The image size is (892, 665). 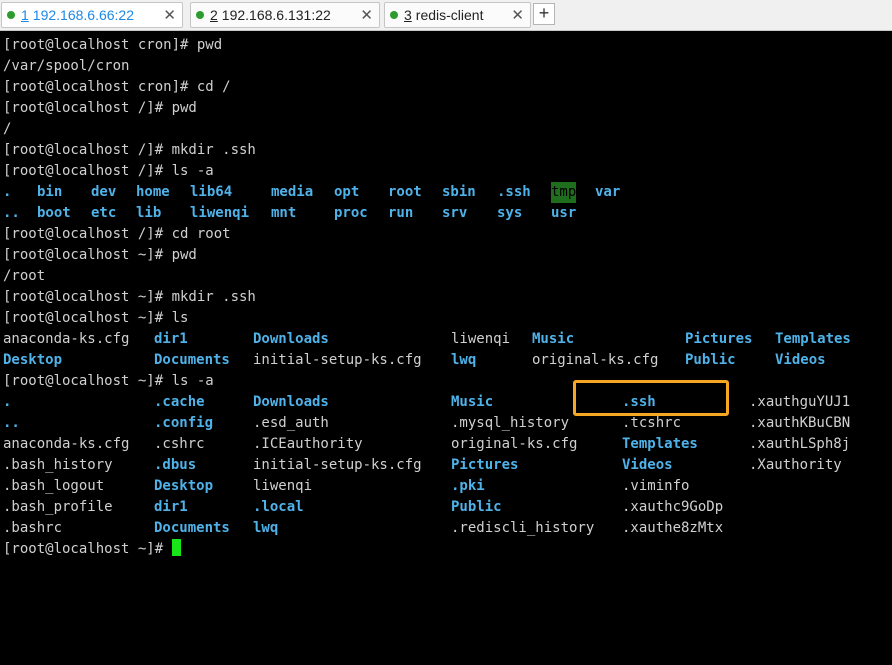 I want to click on terminal-line: [root@localhost ~]# pwd, so click(x=447, y=255).